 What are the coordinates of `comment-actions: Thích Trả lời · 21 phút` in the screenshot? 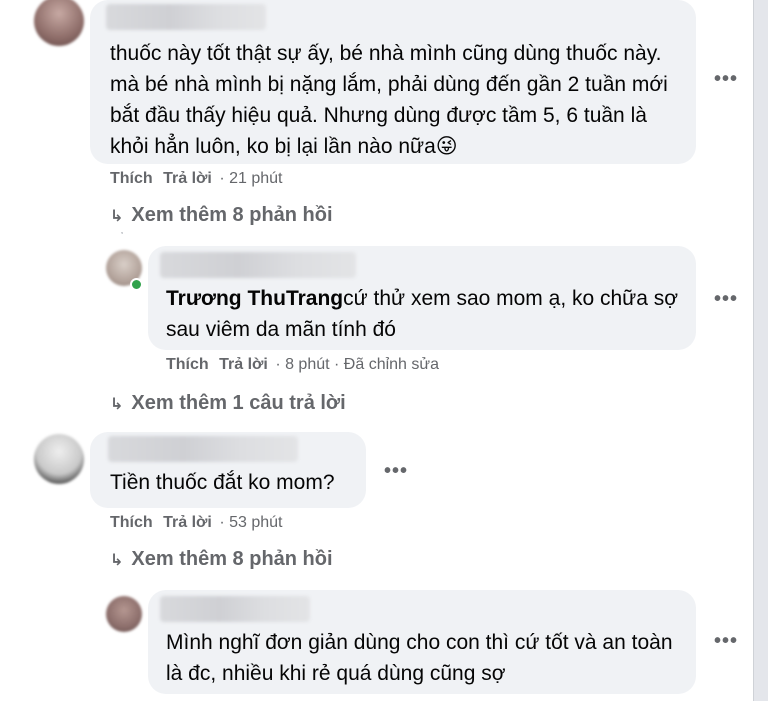 It's located at (196, 179).